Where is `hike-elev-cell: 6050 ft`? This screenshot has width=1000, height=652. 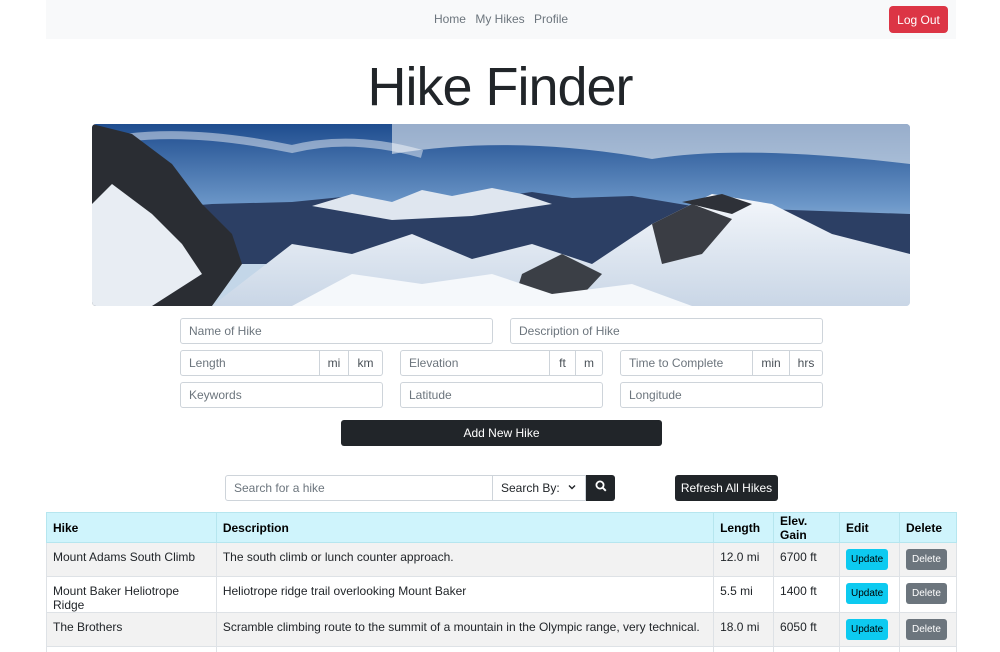 hike-elev-cell: 6050 ft is located at coordinates (806, 629).